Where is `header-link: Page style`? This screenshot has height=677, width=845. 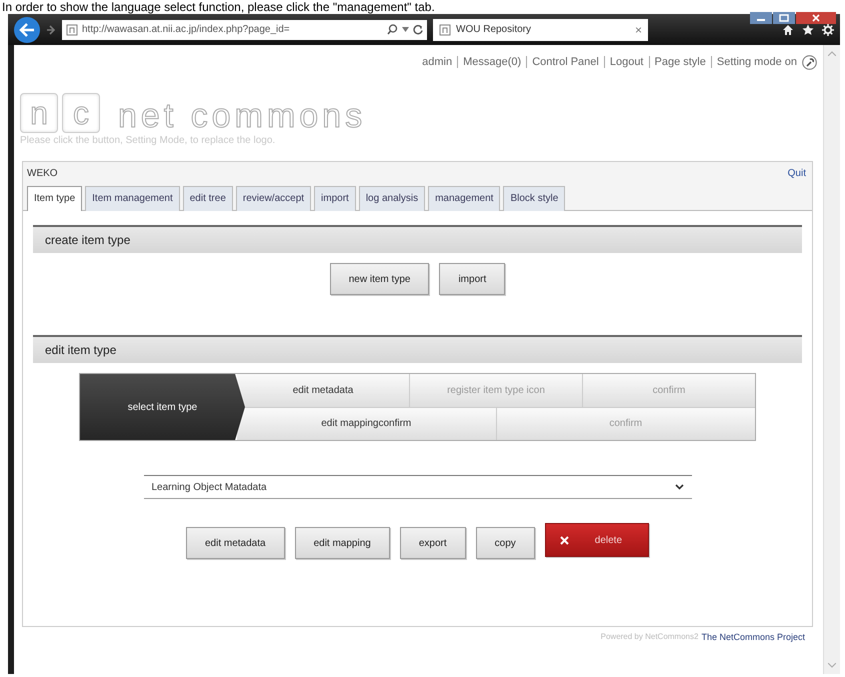 header-link: Page style is located at coordinates (679, 62).